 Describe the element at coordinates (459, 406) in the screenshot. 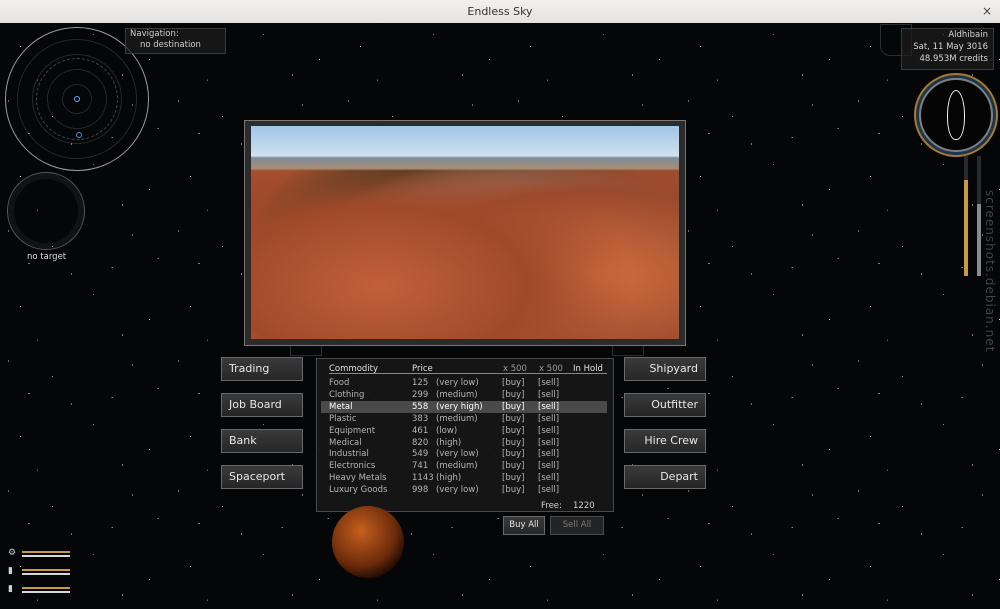

I see `commodity-price-level: (very high)` at that location.